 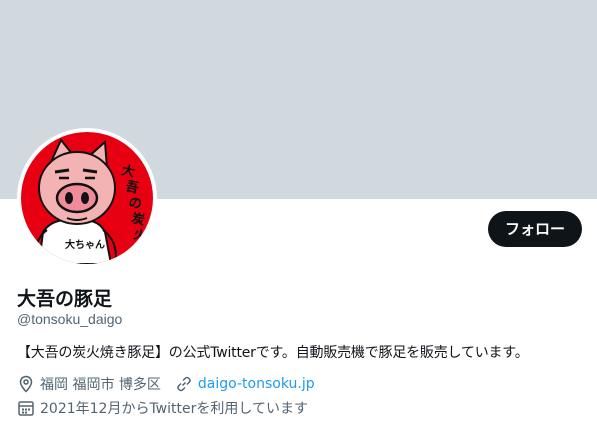 What do you see at coordinates (174, 409) in the screenshot?
I see `profile-joined-date: 2021年12月からTwitterを利用しています` at bounding box center [174, 409].